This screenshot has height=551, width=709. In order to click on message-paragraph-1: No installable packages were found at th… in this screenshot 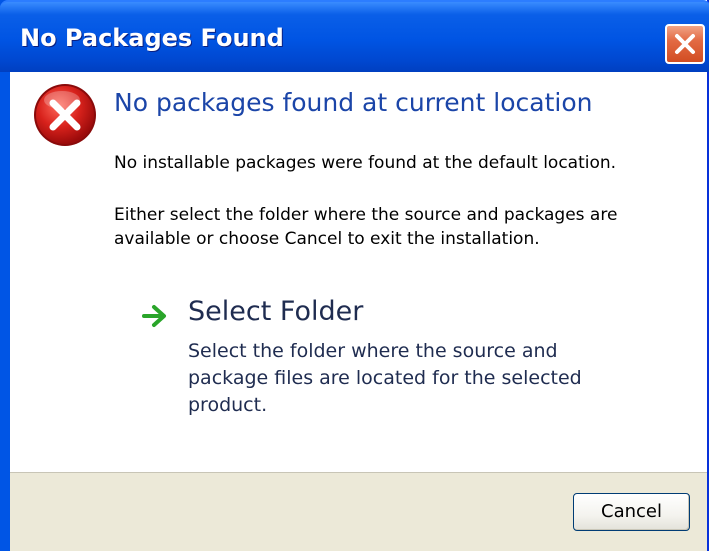, I will do `click(365, 163)`.